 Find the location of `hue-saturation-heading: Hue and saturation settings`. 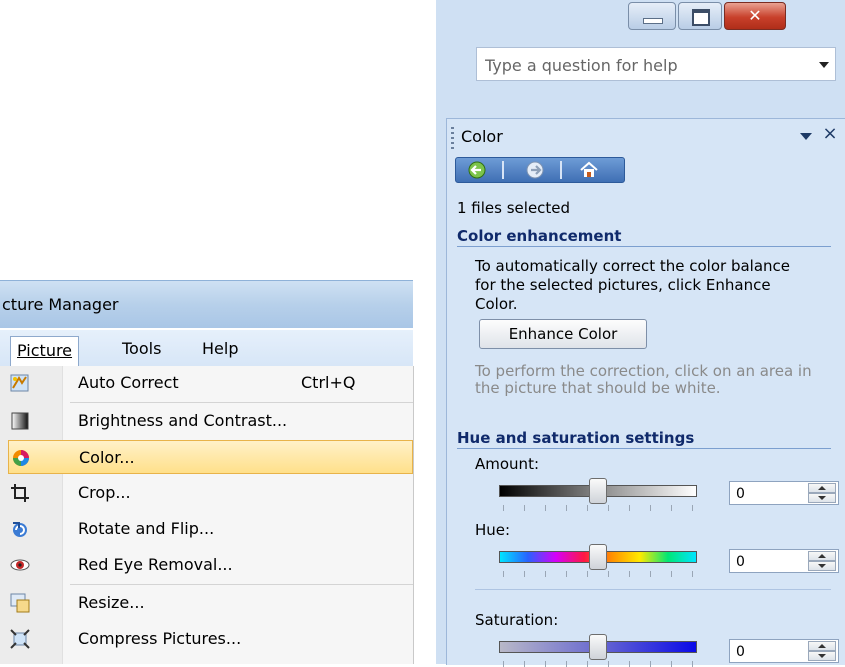

hue-saturation-heading: Hue and saturation settings is located at coordinates (576, 438).